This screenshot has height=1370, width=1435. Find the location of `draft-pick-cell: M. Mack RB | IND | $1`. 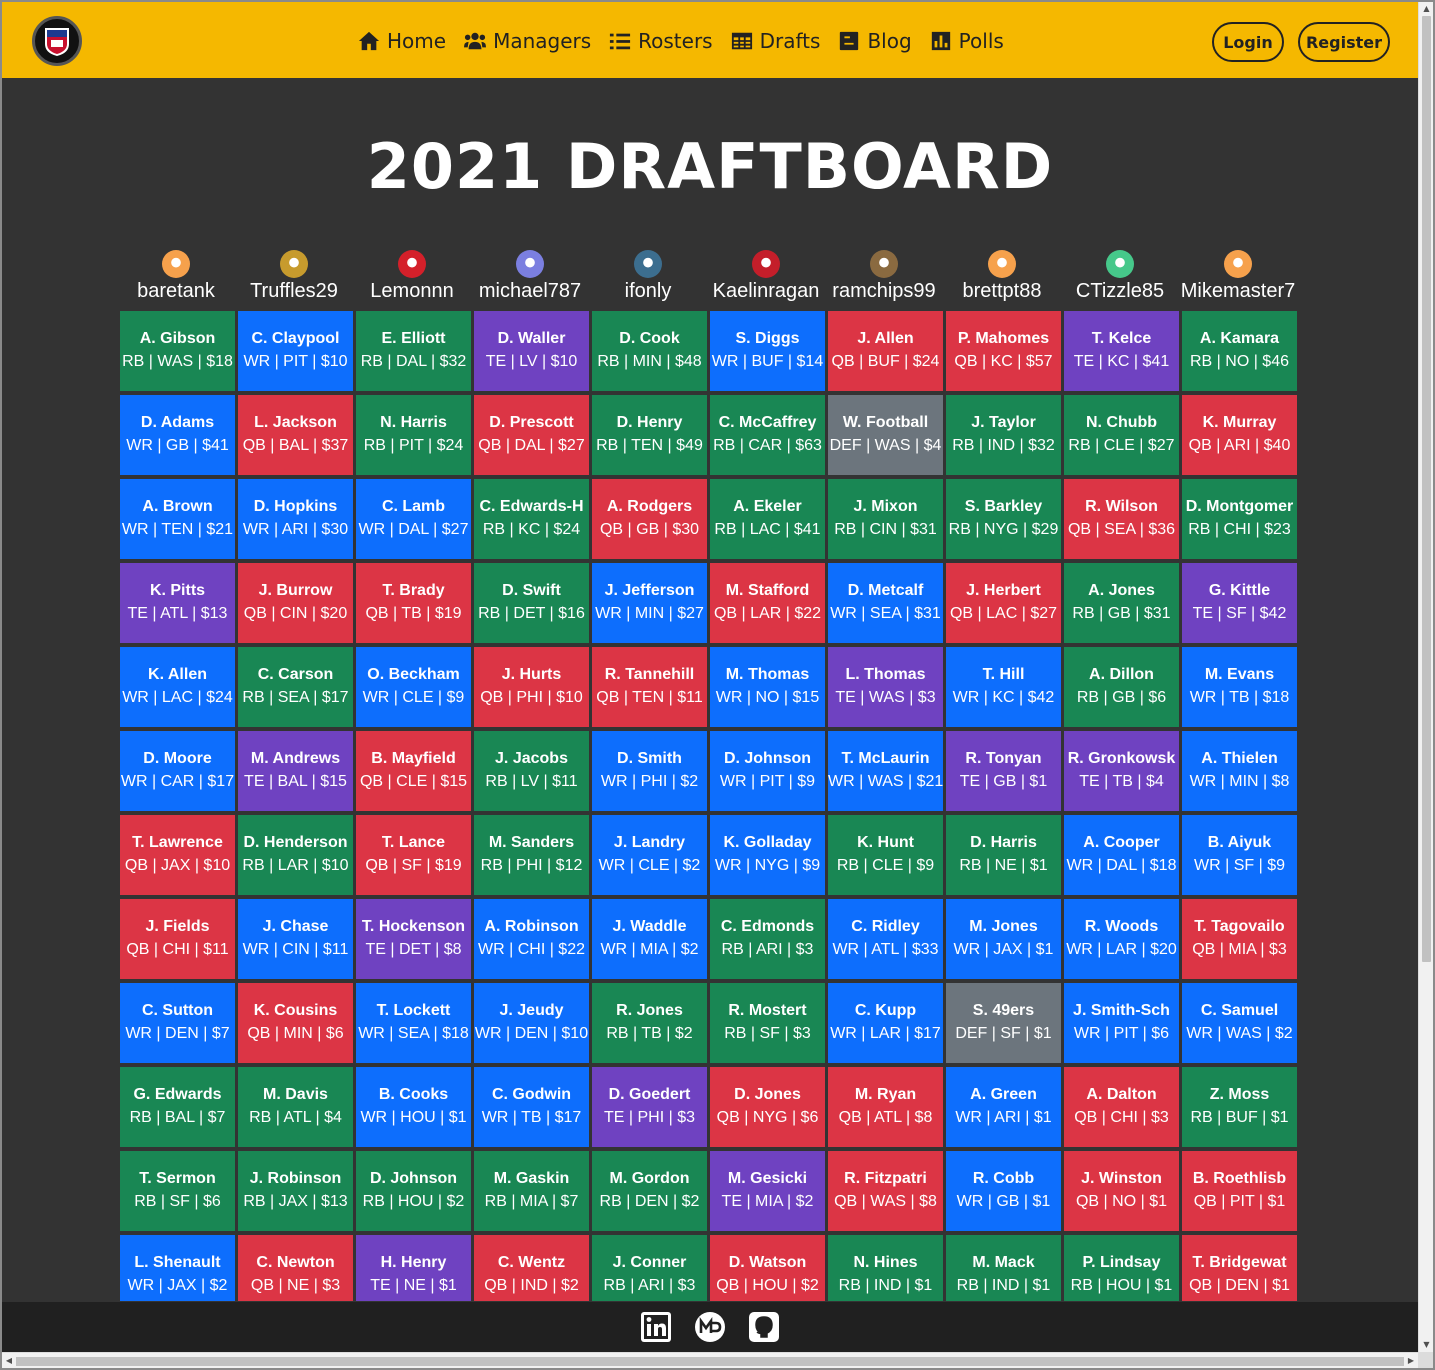

draft-pick-cell: M. Mack RB | IND | $1 is located at coordinates (1003, 1268).